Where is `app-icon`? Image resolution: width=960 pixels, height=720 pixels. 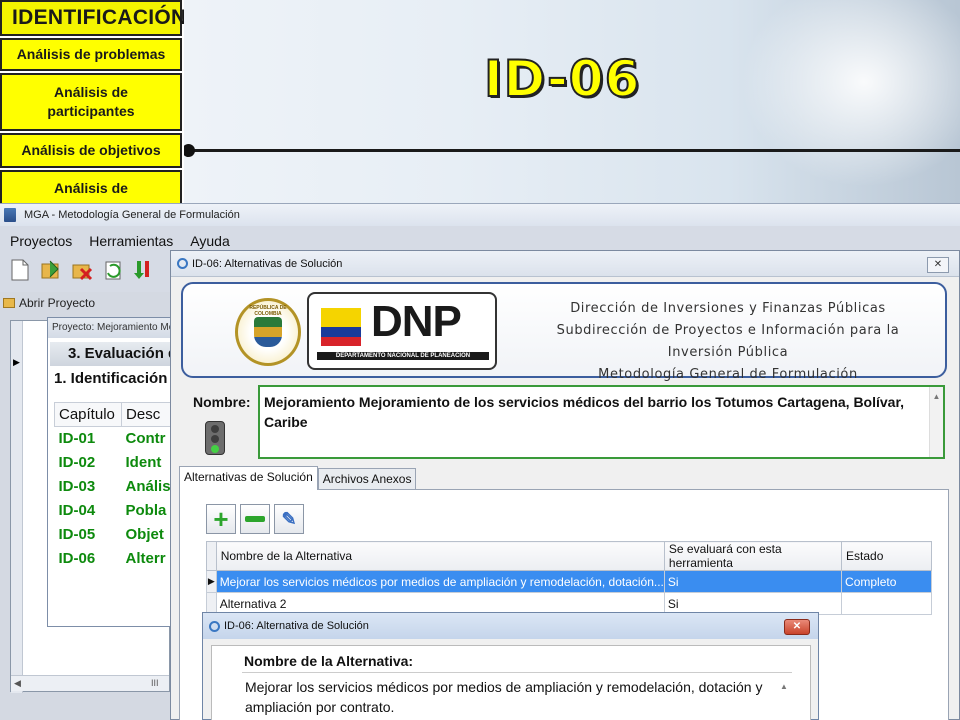
app-icon is located at coordinates (10, 215).